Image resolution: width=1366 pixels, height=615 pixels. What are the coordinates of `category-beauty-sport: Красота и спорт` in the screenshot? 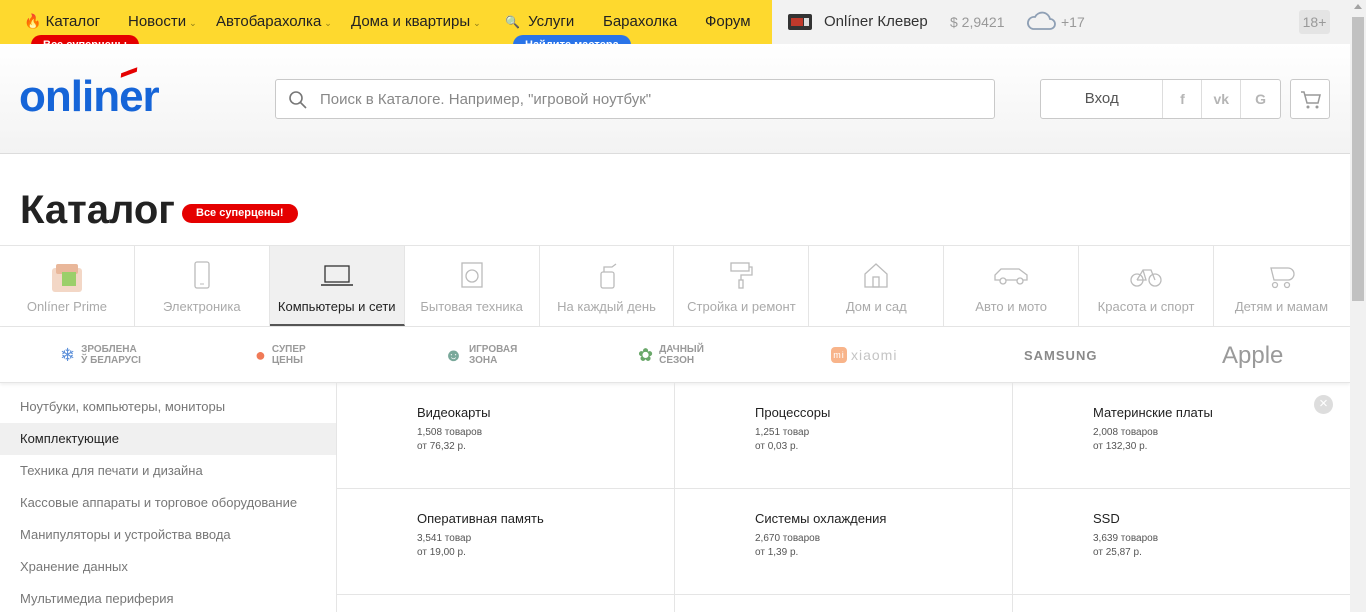 It's located at (1147, 286).